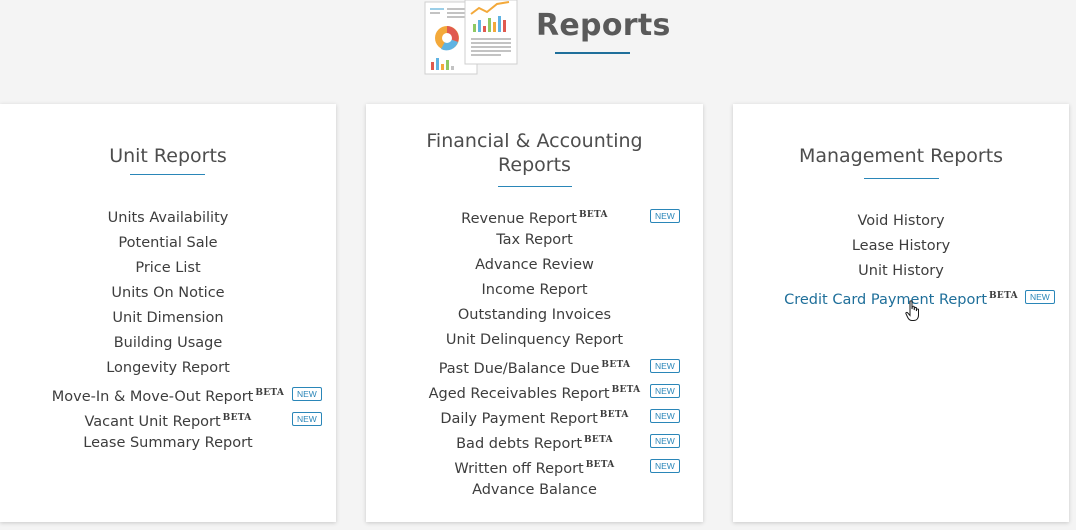 This screenshot has height=530, width=1076. I want to click on report-label: Revenue Report, so click(519, 219).